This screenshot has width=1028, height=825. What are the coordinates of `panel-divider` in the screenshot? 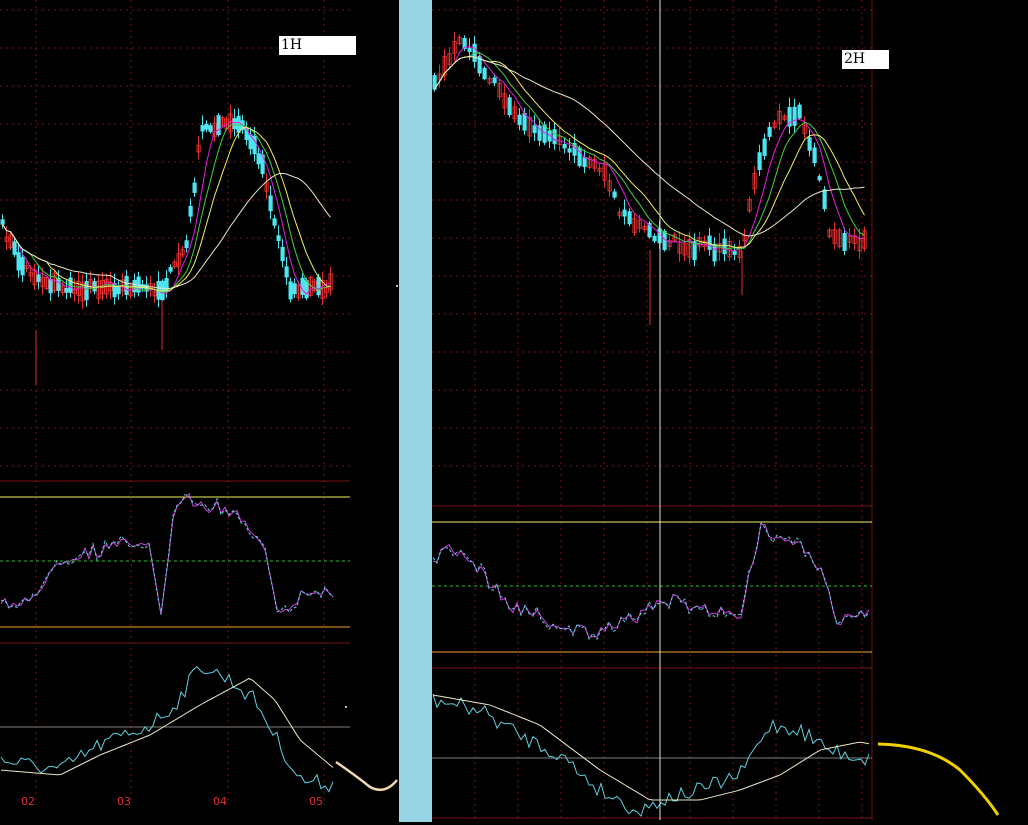 It's located at (415, 411).